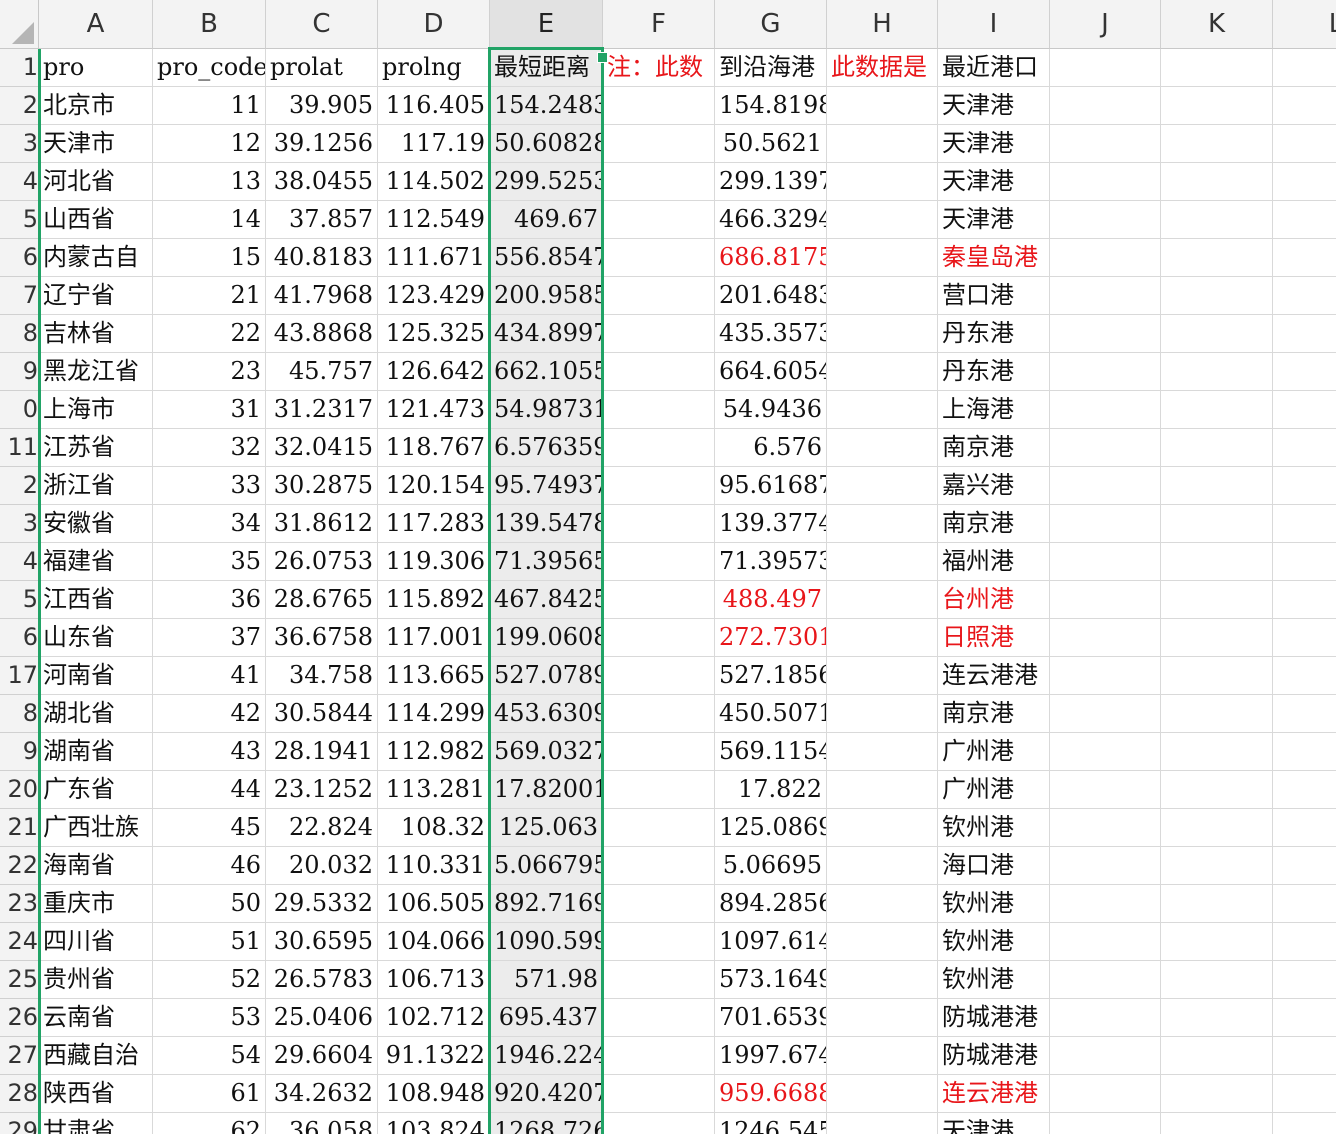  I want to click on table-cell: 连云港港, so click(994, 676).